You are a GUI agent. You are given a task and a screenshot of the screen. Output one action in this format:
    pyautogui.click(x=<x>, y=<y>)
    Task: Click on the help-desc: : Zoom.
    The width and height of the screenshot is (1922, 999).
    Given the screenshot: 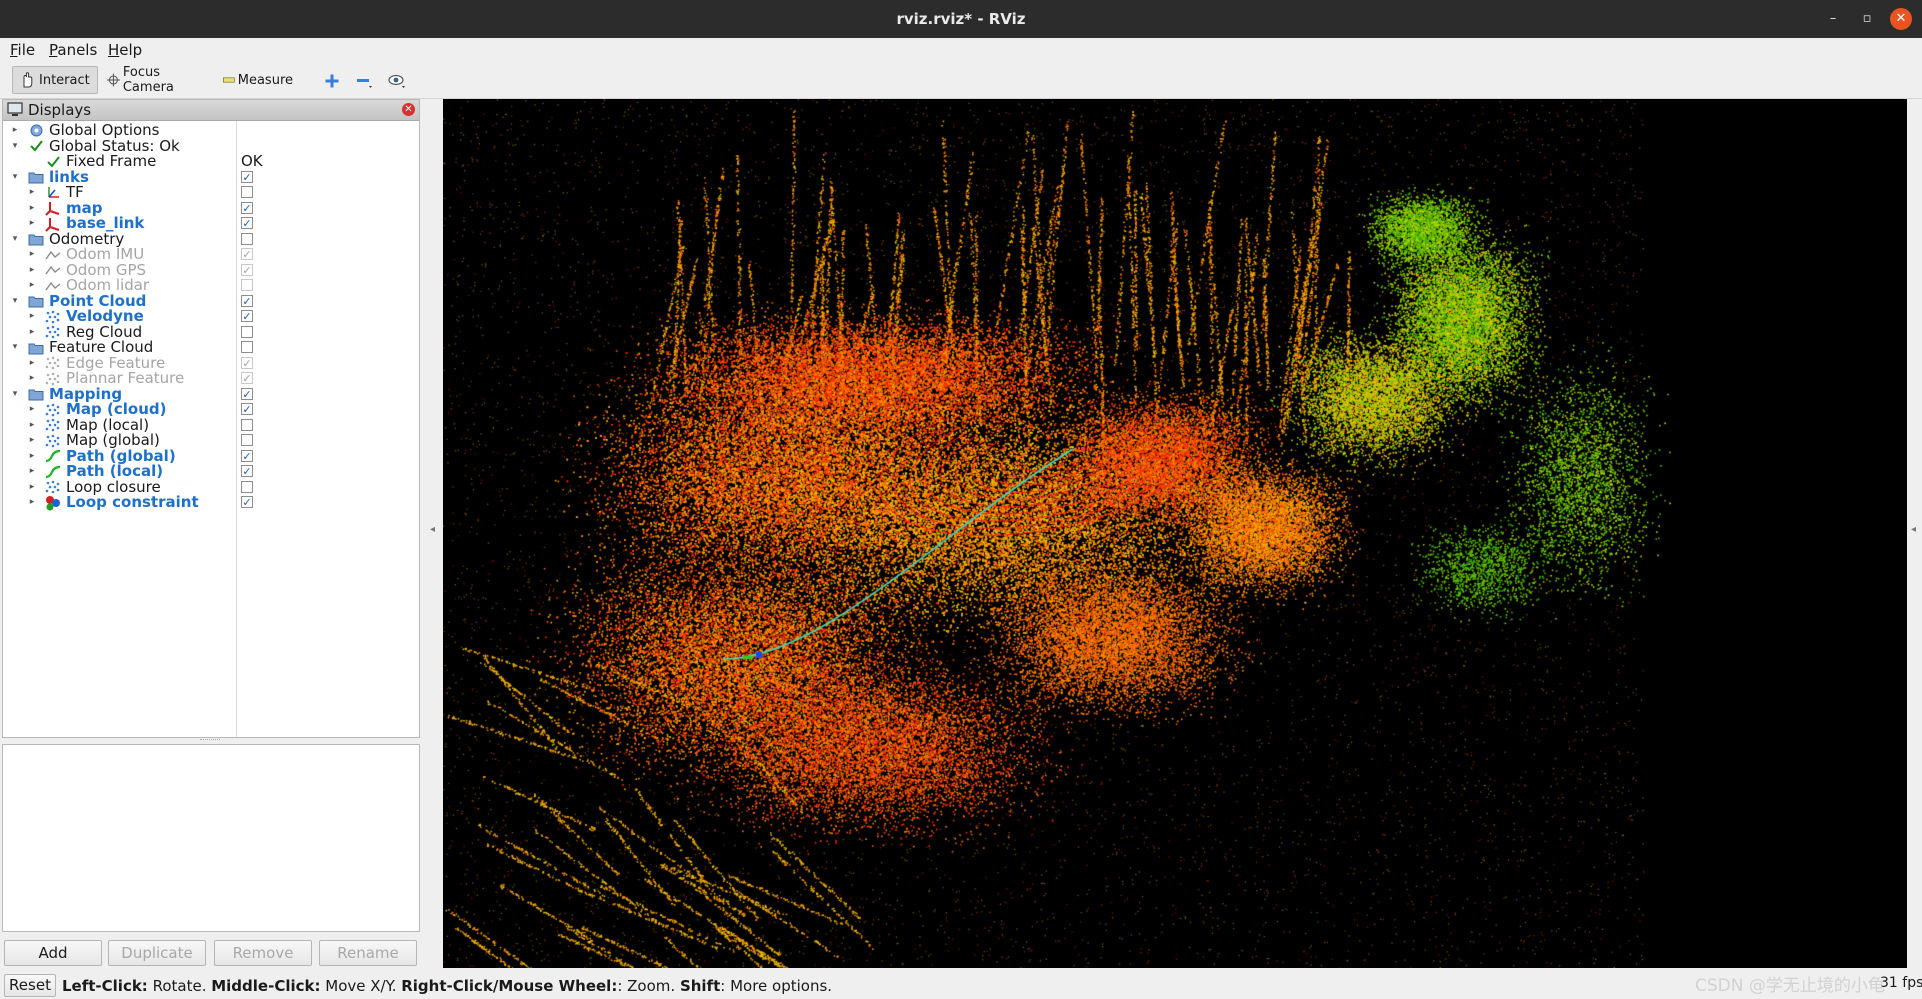 What is the action you would take?
    pyautogui.click(x=648, y=986)
    